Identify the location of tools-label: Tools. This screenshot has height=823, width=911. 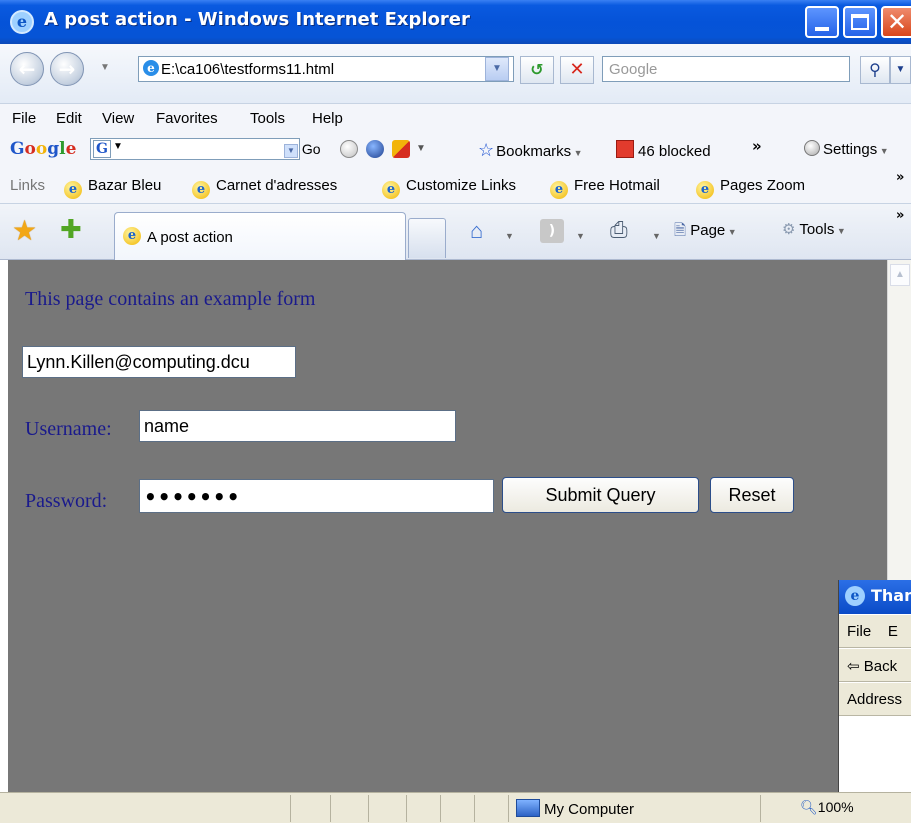
(817, 229).